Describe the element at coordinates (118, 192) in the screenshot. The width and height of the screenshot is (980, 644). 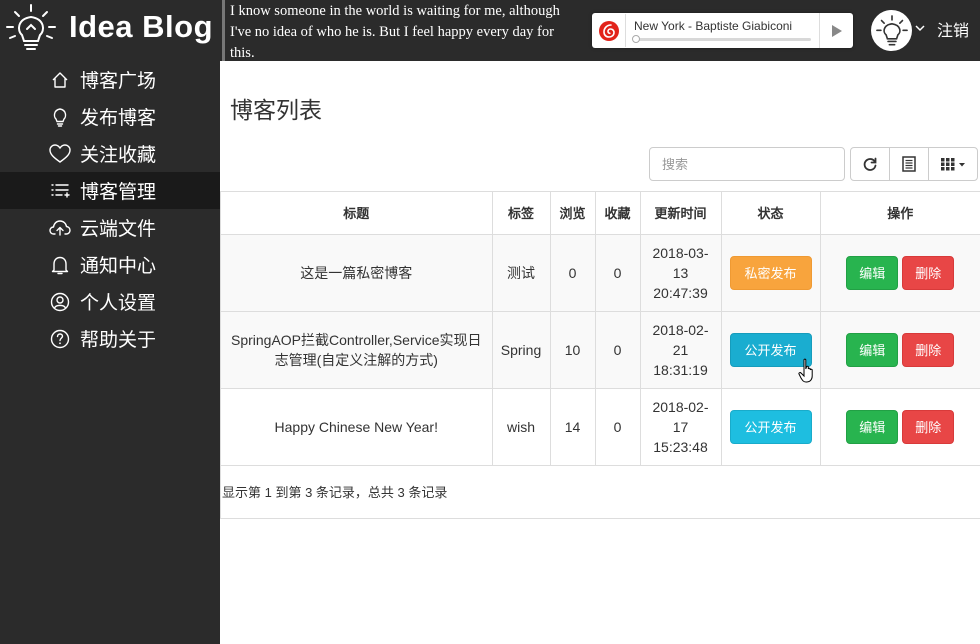
I see `sidebar-item-label: 博客管理` at that location.